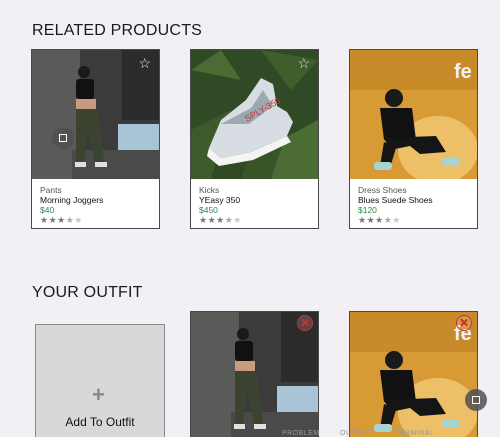  I want to click on plus-icon: +, so click(98, 394).